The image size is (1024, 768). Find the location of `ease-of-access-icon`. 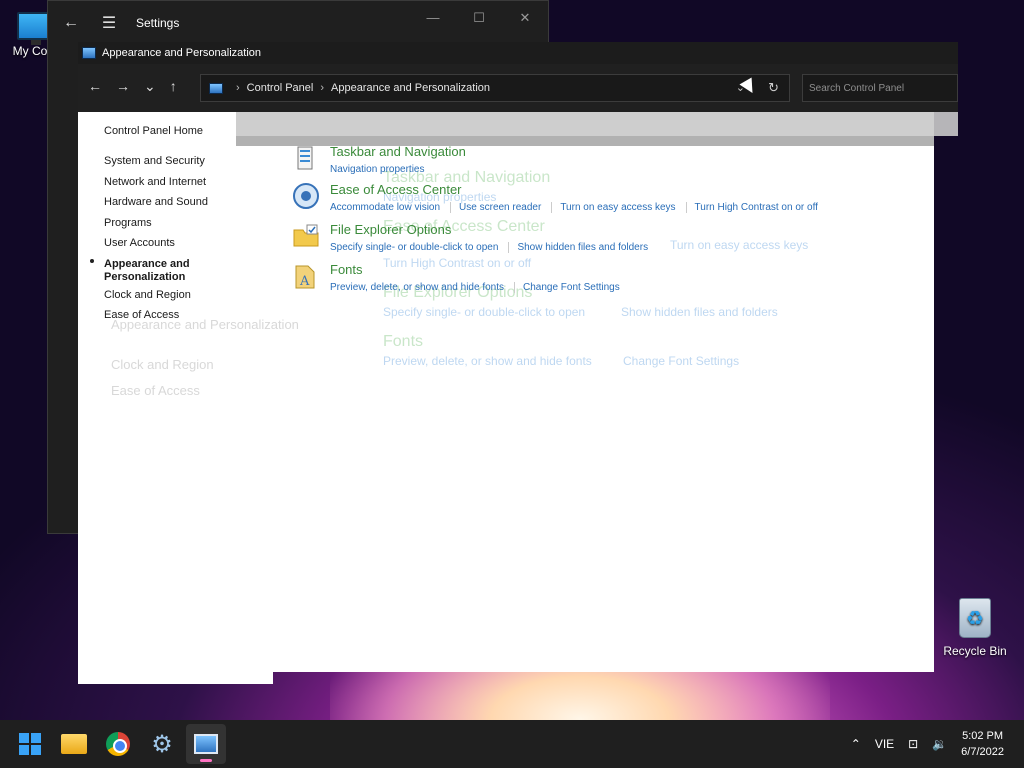

ease-of-access-icon is located at coordinates (306, 196).